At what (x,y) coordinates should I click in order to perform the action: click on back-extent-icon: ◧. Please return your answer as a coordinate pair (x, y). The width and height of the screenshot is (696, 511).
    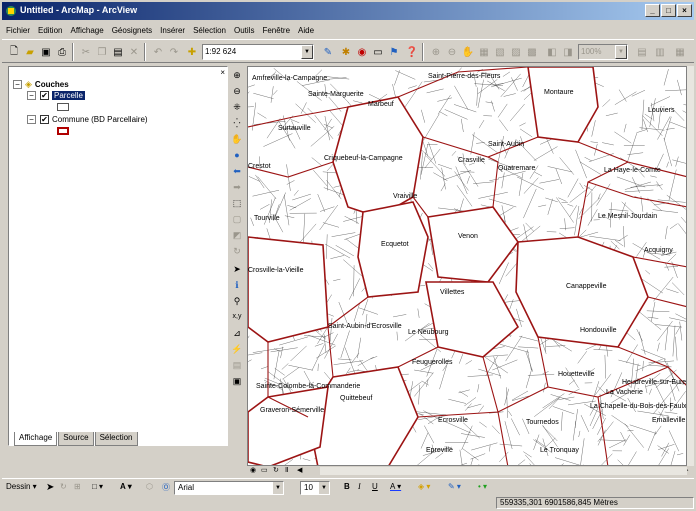
    Looking at the image, I should click on (552, 52).